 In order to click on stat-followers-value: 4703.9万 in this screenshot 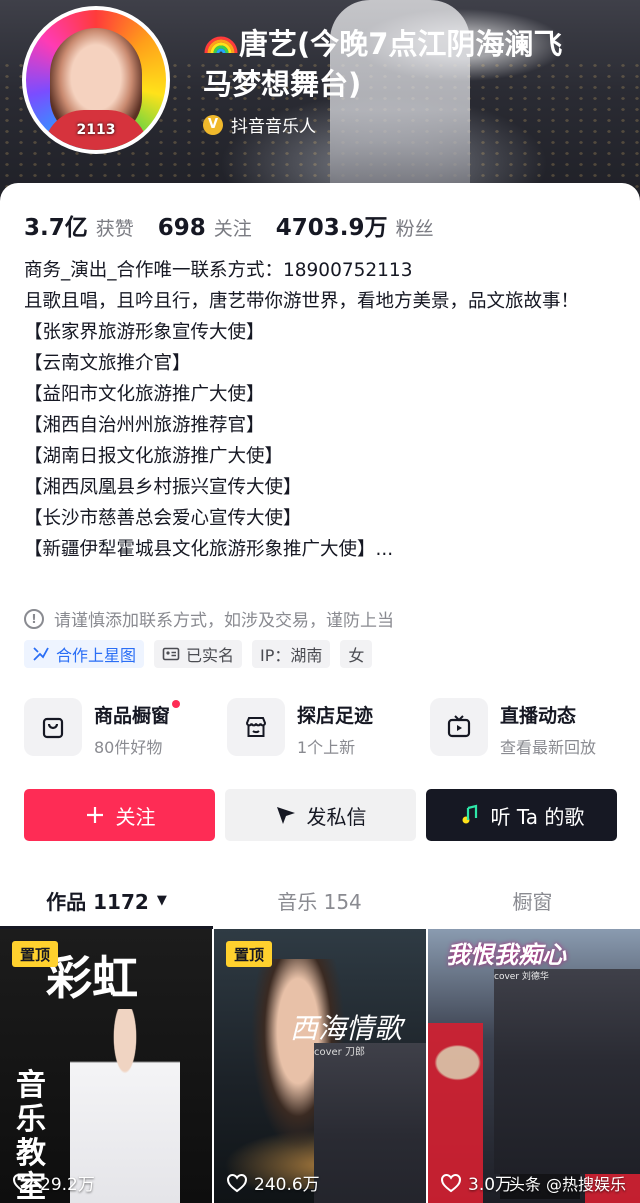, I will do `click(331, 228)`.